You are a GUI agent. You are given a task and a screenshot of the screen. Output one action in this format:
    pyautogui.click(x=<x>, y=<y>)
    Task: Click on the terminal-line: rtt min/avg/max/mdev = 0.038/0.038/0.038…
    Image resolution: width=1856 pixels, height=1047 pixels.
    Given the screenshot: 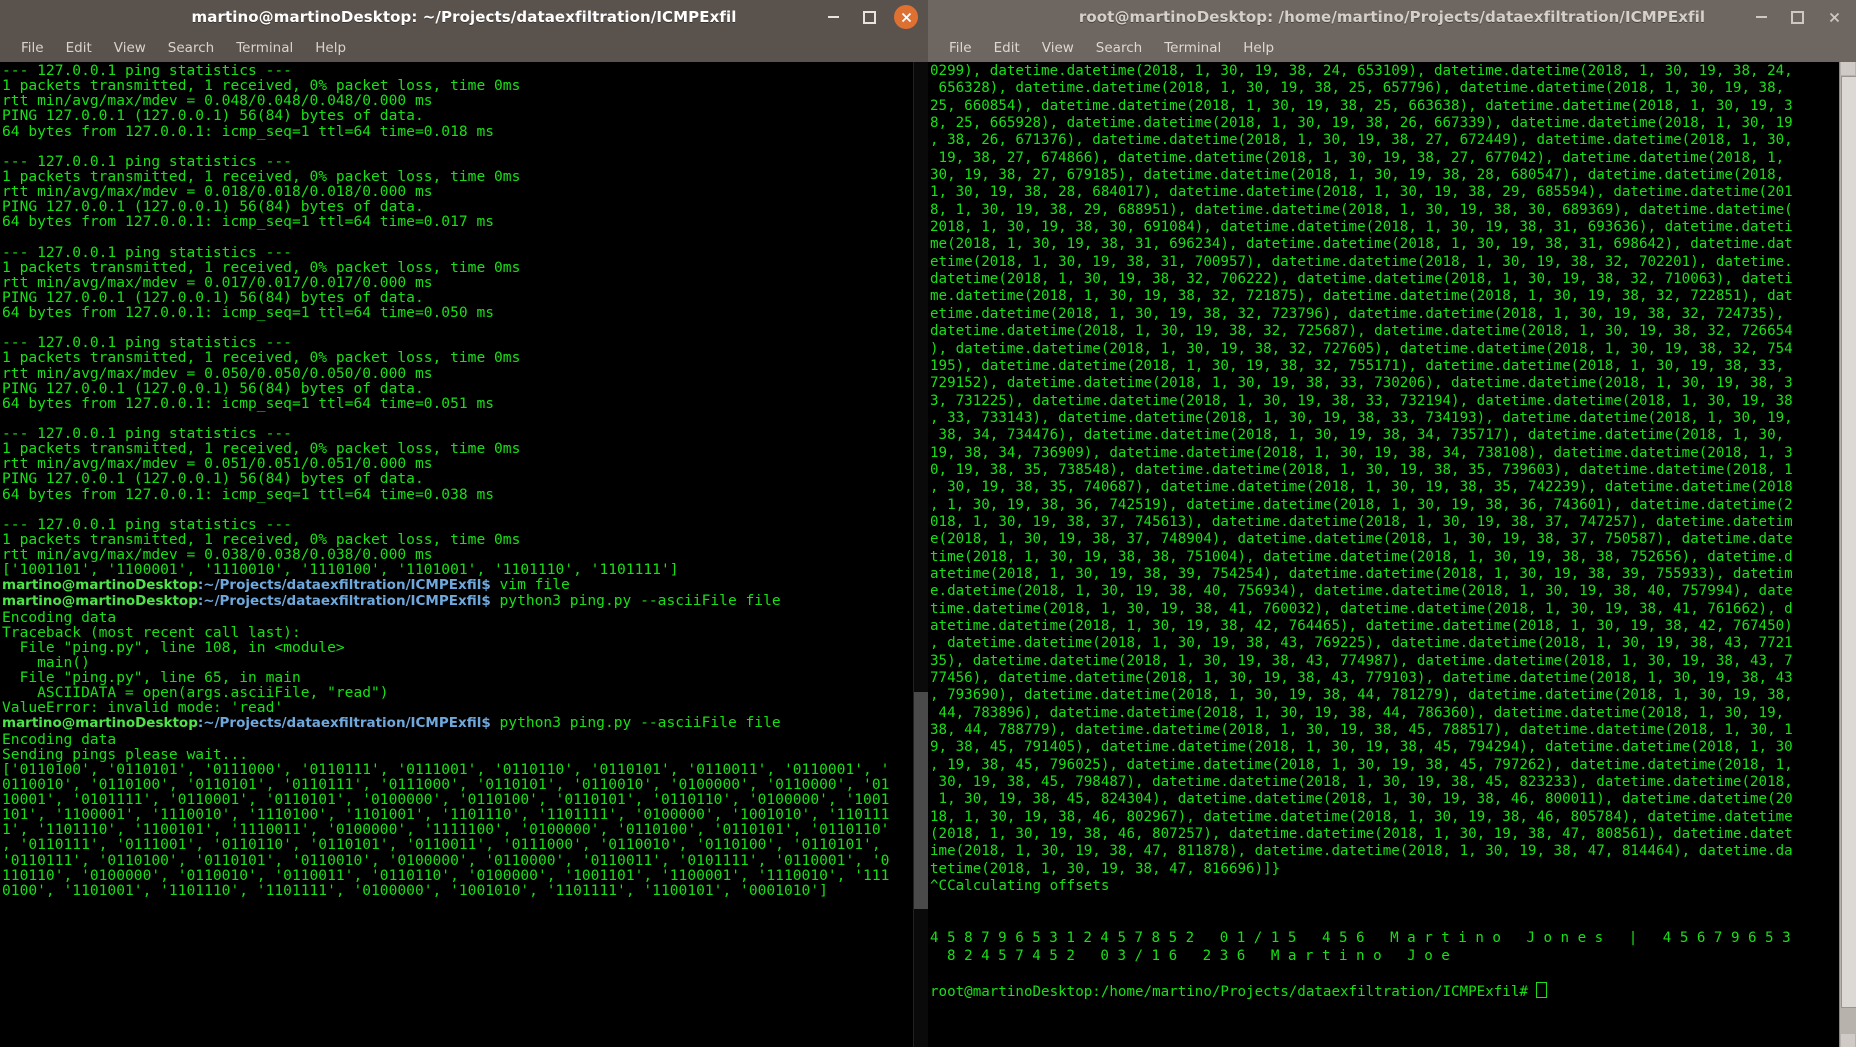 What is the action you would take?
    pyautogui.click(x=217, y=554)
    